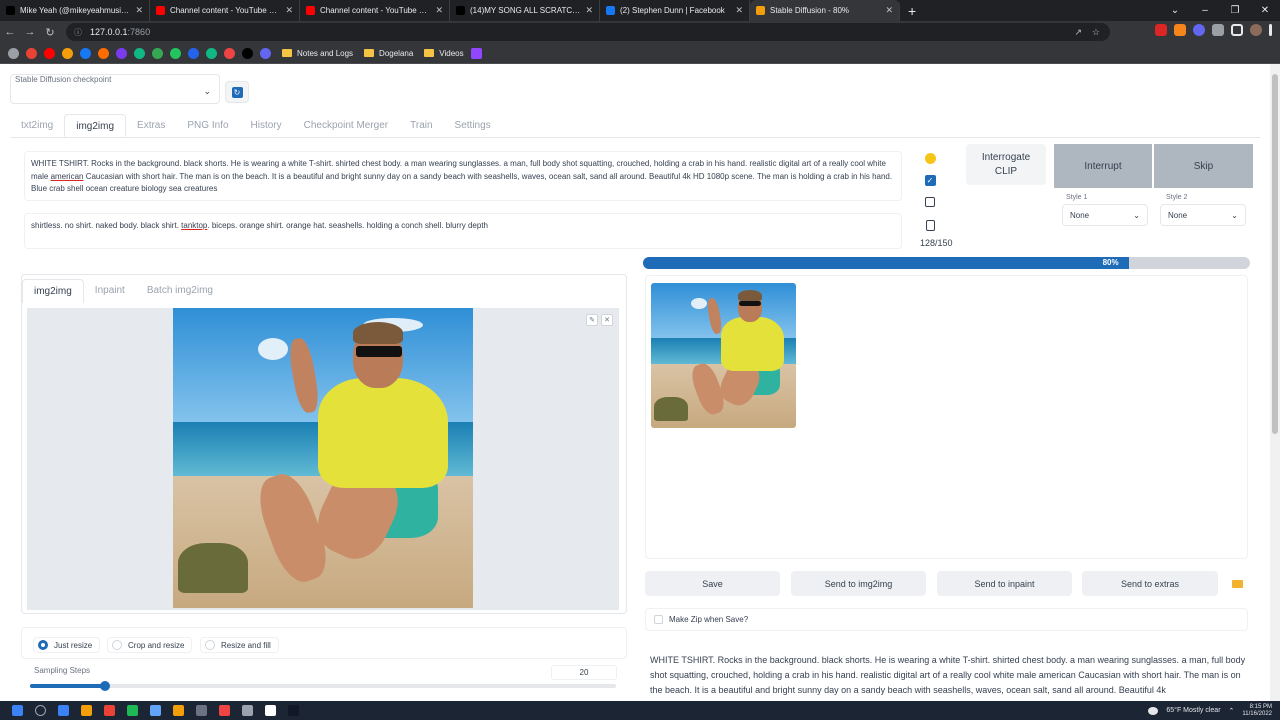 The height and width of the screenshot is (720, 1280). I want to click on output-image-thumbnail, so click(723, 355).